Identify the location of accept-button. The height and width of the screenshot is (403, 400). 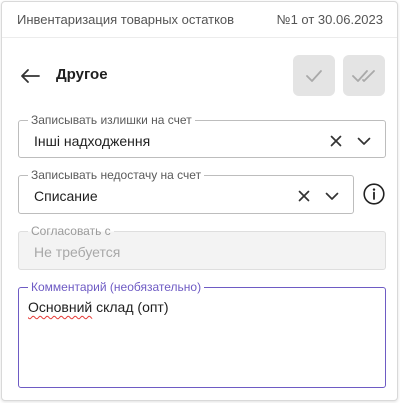
(314, 75).